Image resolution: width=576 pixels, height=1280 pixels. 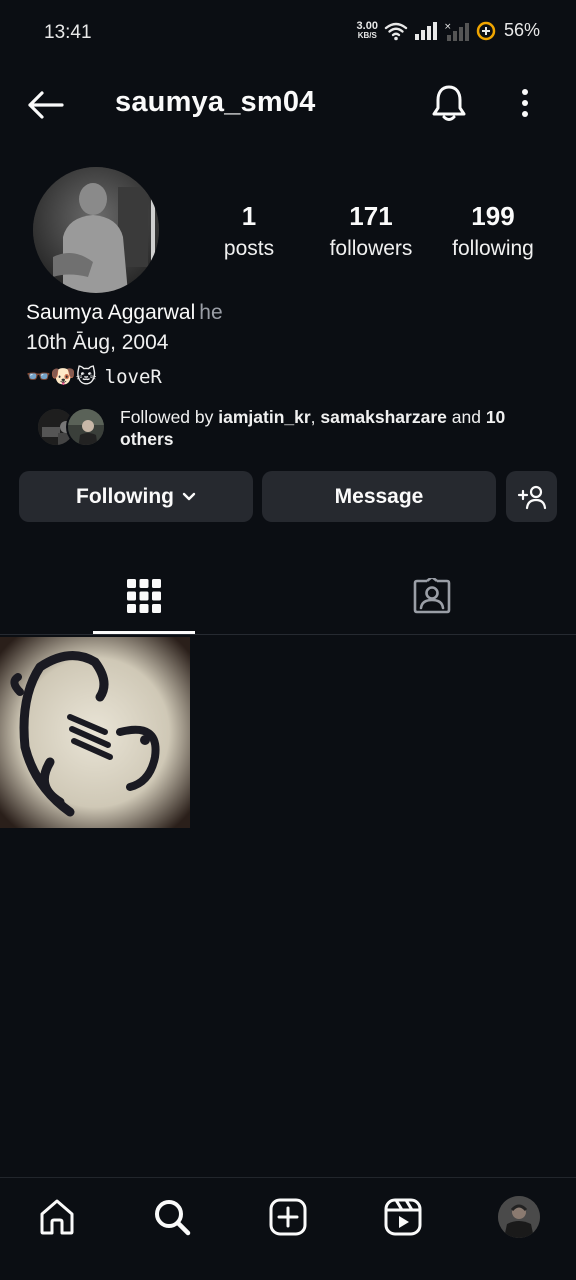 I want to click on profile-full-name: Saumya Aggarwal he, so click(x=124, y=313).